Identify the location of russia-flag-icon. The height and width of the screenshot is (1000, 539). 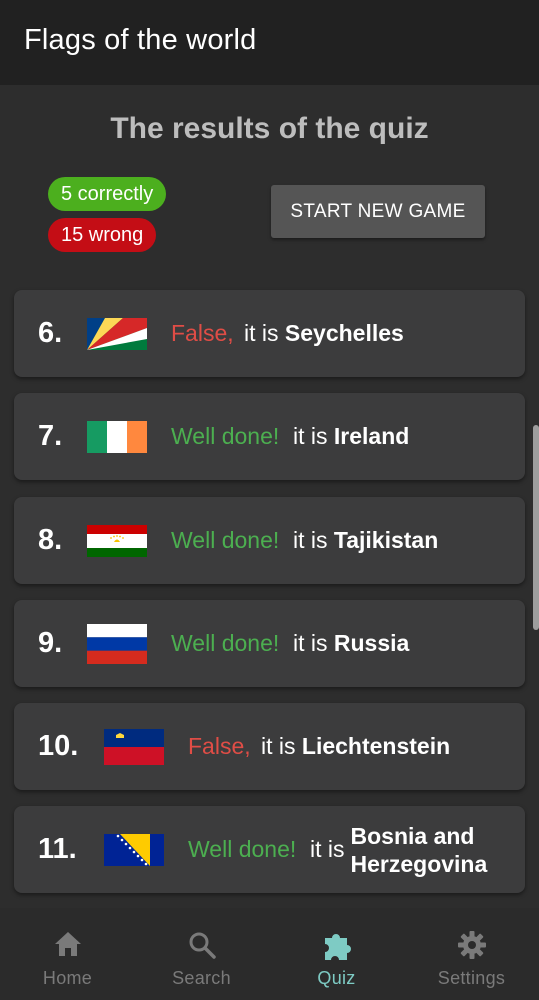
(117, 644).